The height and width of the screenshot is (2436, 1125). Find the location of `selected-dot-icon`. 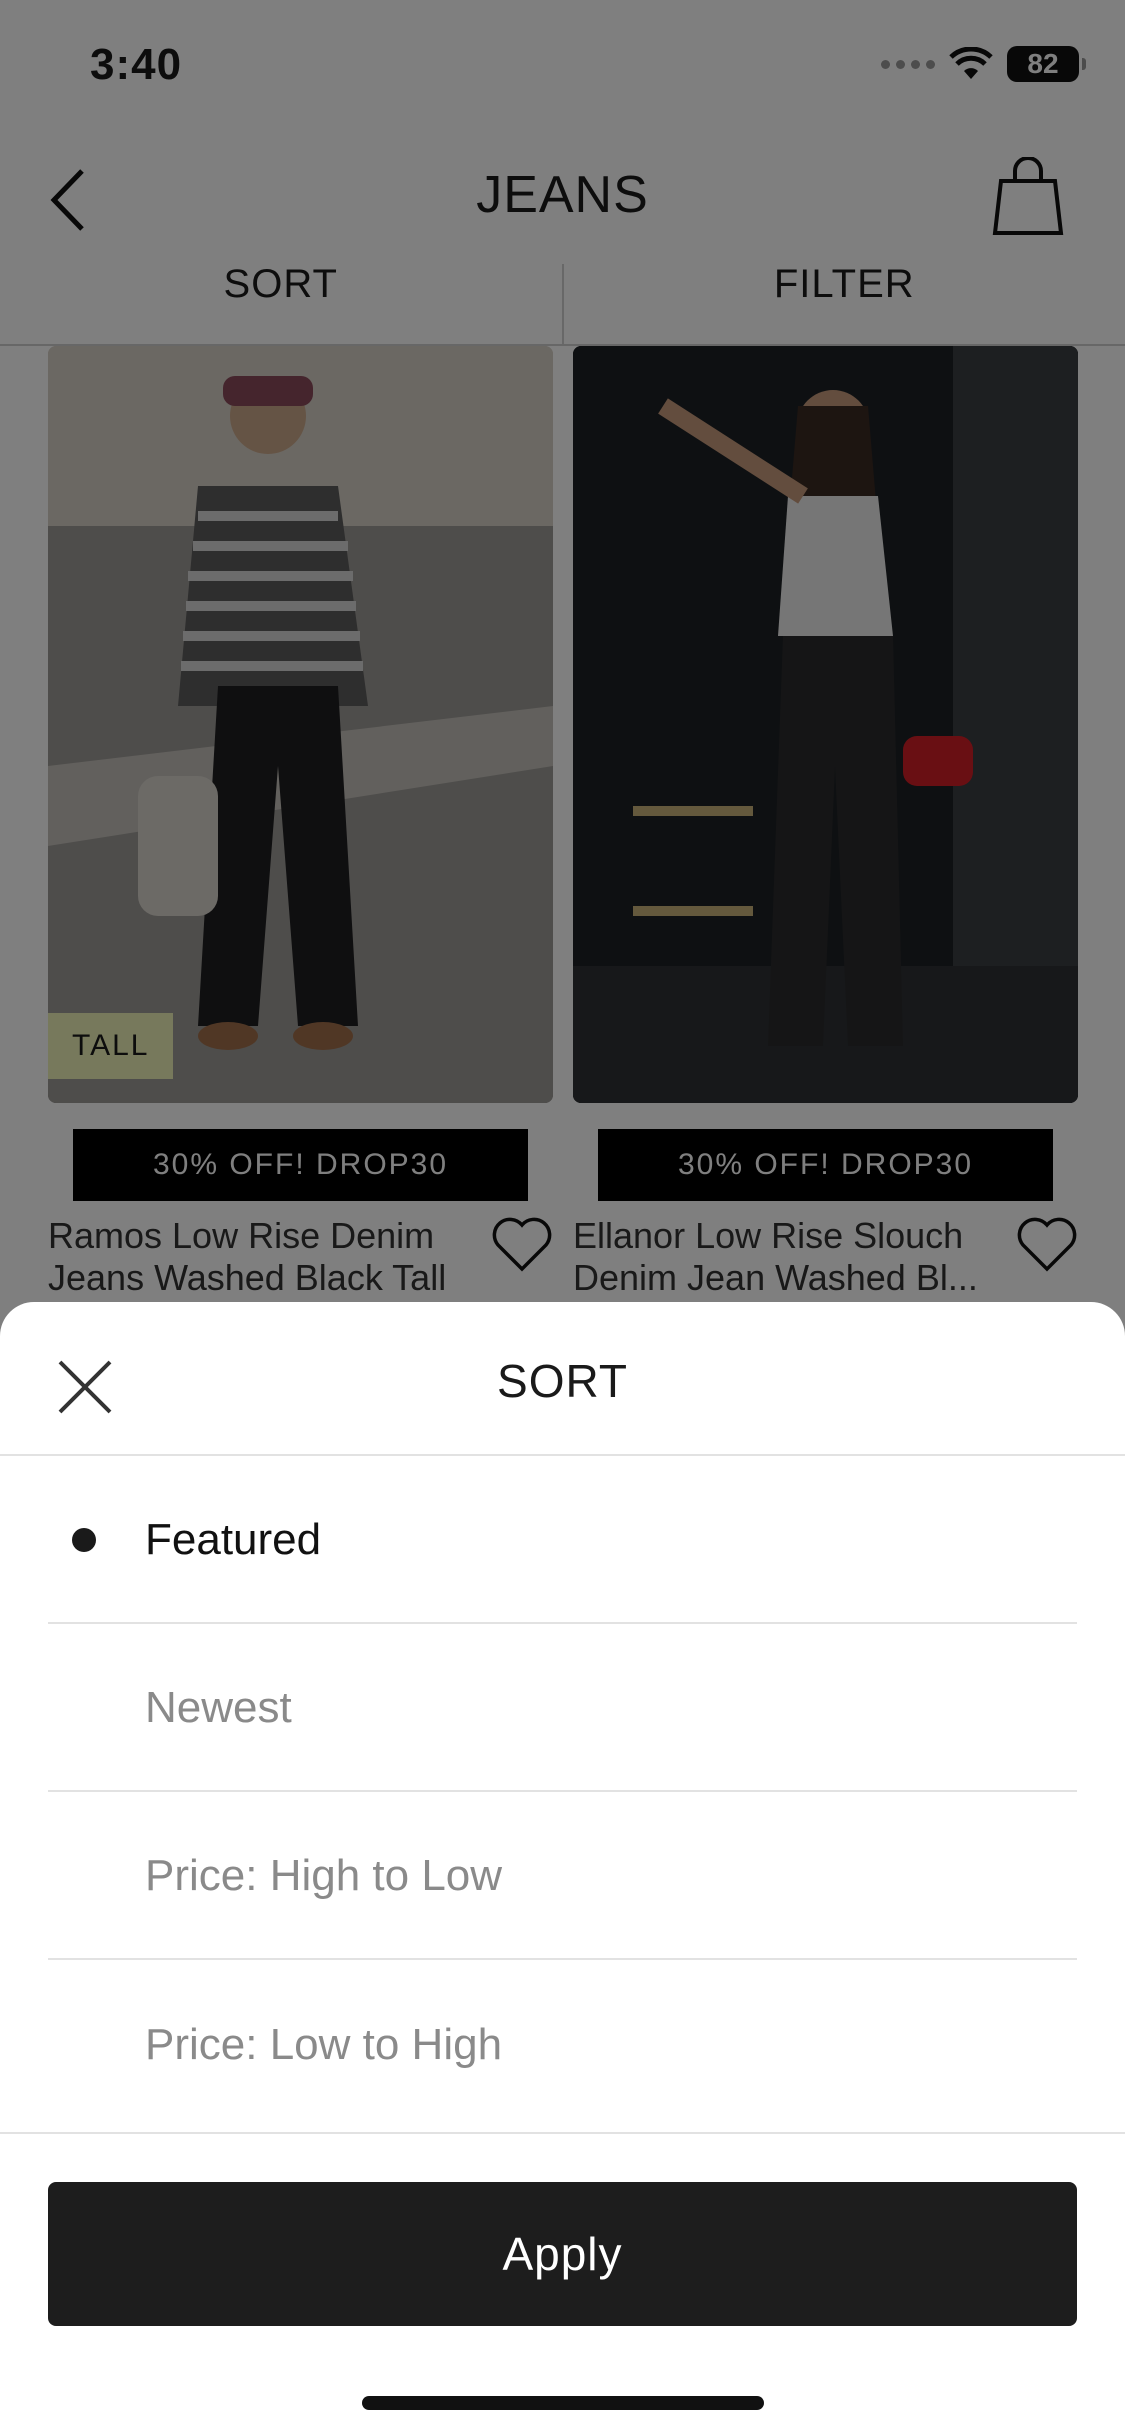

selected-dot-icon is located at coordinates (84, 1540).